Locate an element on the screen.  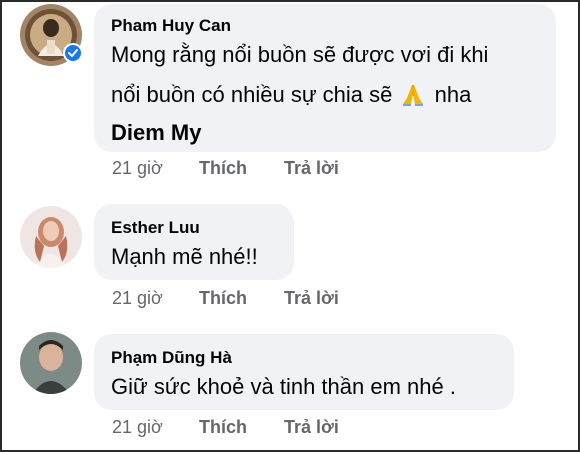
comment-text-line: nổi buồn có nhiều sự chia sẽ nha is located at coordinates (291, 95).